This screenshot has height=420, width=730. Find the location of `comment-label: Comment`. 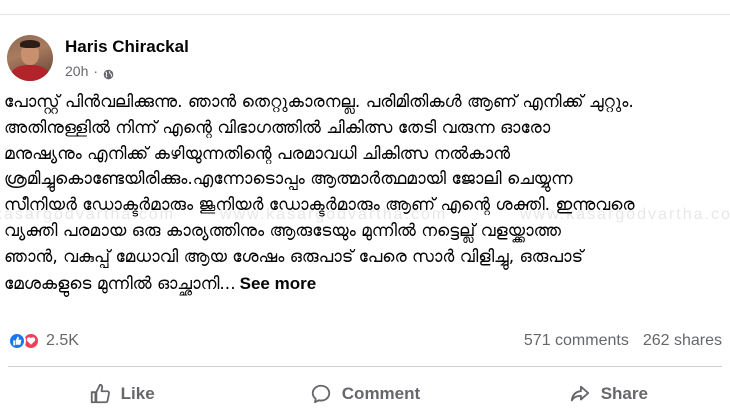

comment-label: Comment is located at coordinates (381, 393).